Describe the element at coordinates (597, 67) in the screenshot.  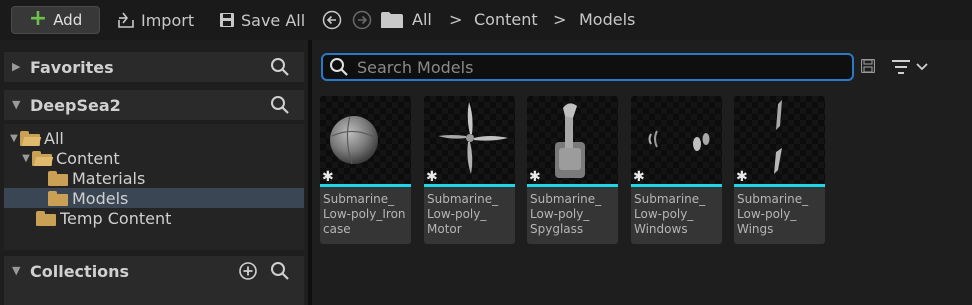
I see `search-input` at that location.